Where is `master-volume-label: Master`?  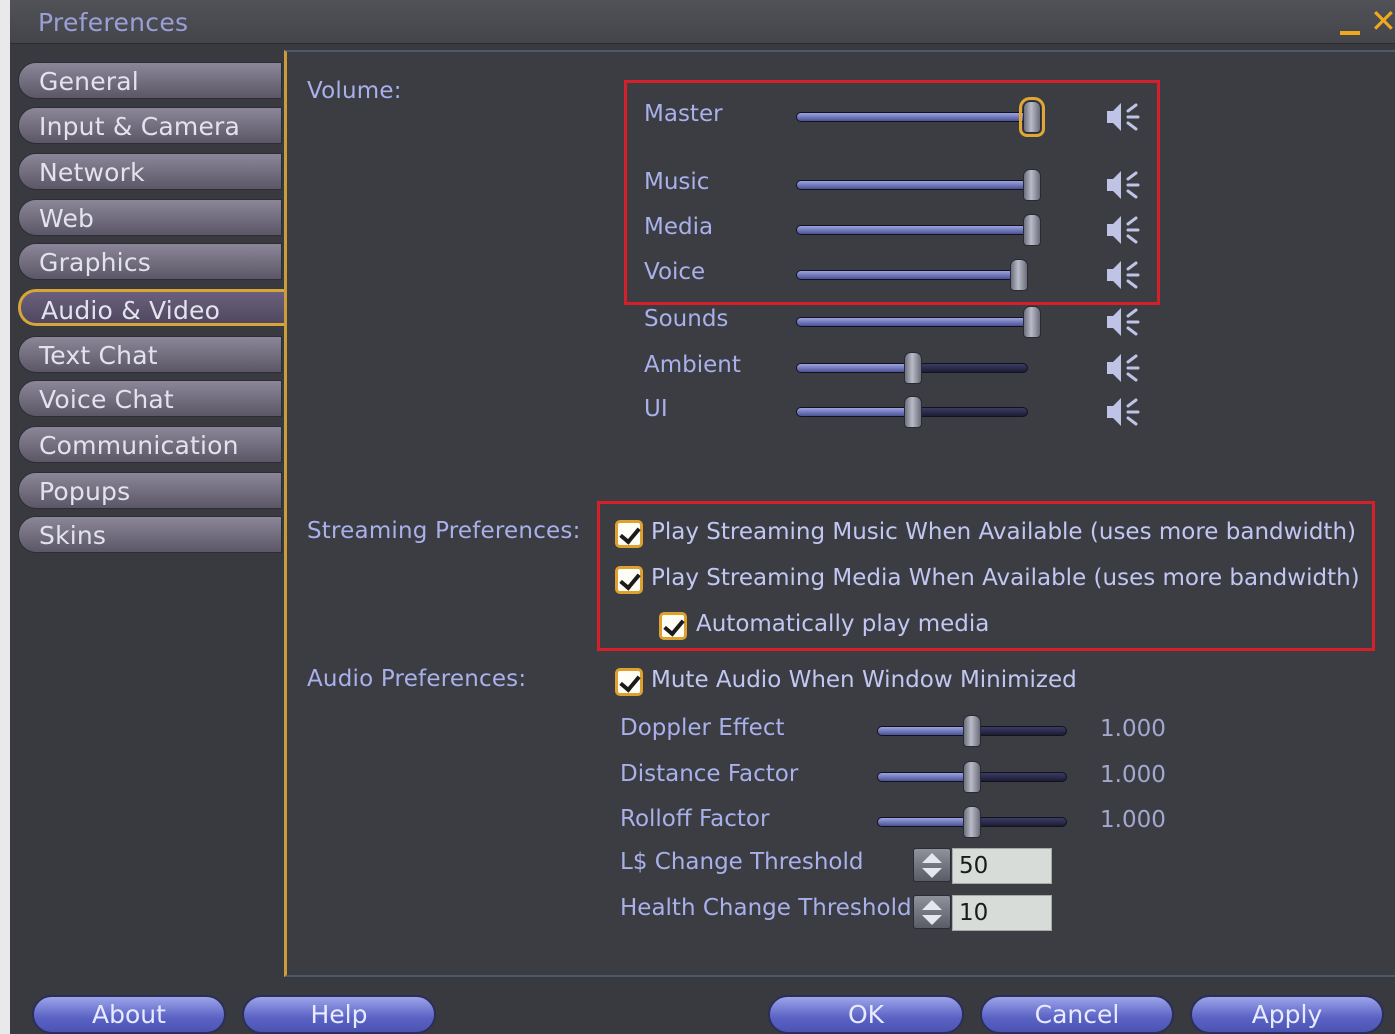
master-volume-label: Master is located at coordinates (683, 114).